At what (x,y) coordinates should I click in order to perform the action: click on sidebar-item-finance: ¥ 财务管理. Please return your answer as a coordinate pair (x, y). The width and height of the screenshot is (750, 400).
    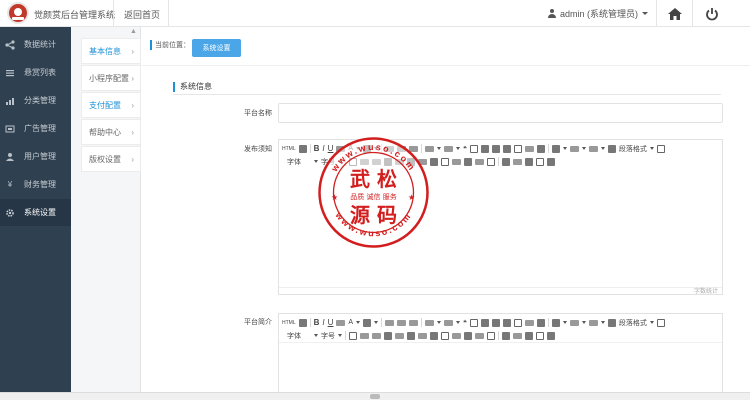
    Looking at the image, I should click on (35, 184).